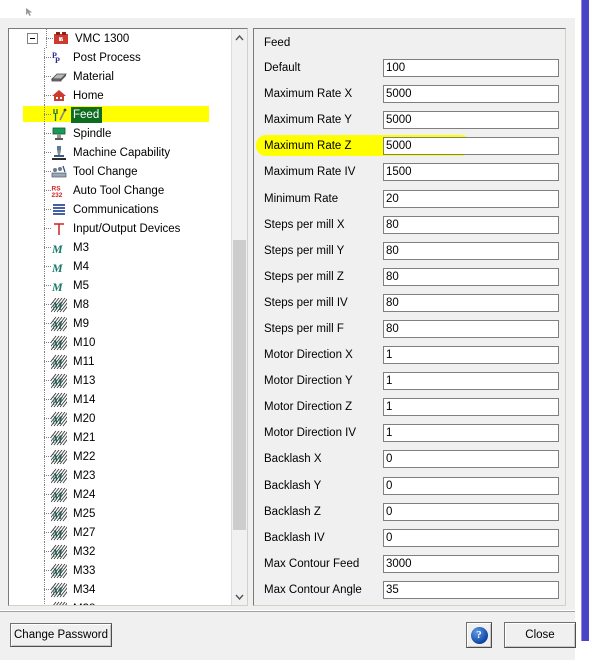  I want to click on dialog-footer: Change Password ? Close, so click(288, 635).